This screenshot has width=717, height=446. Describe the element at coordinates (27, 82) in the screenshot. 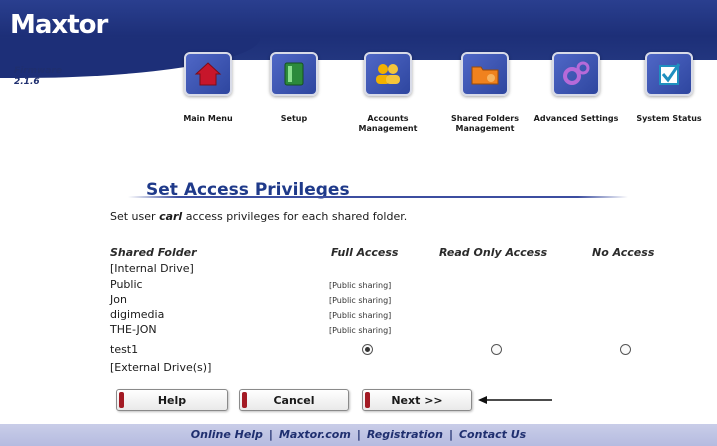

I see `firmware-version: 2.1.6` at that location.